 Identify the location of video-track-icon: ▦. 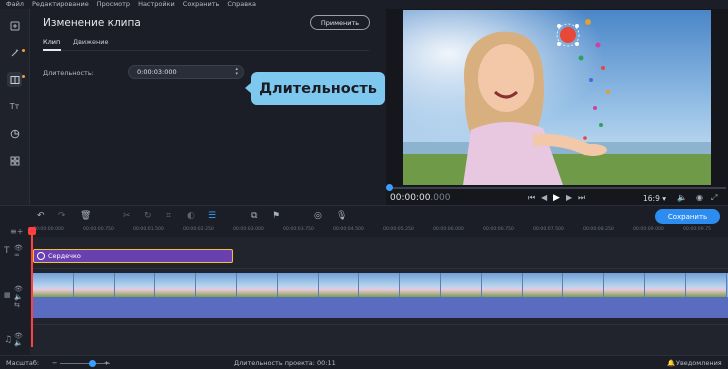
(7, 295).